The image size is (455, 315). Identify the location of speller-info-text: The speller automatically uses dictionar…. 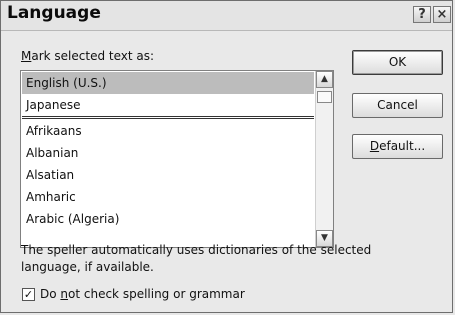
(196, 258).